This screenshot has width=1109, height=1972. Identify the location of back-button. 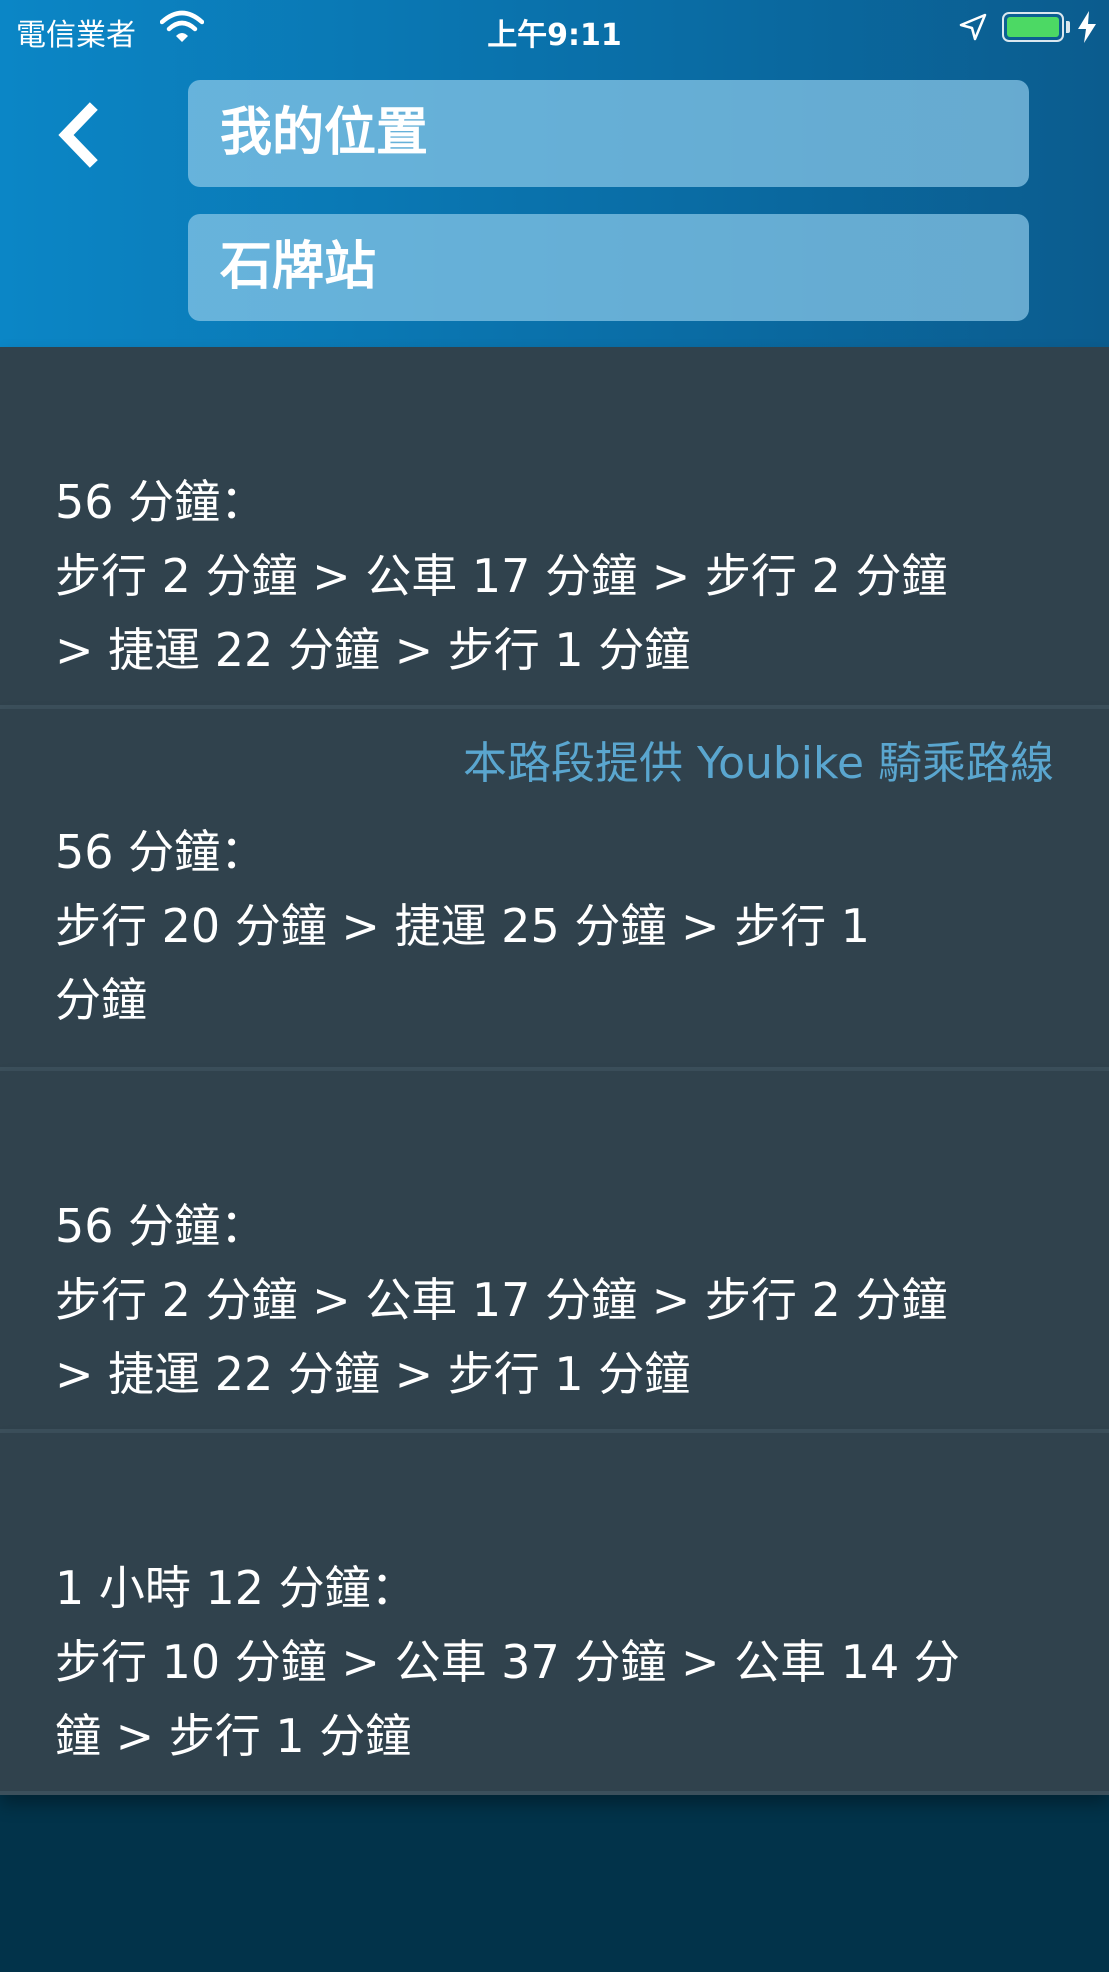
(80, 135).